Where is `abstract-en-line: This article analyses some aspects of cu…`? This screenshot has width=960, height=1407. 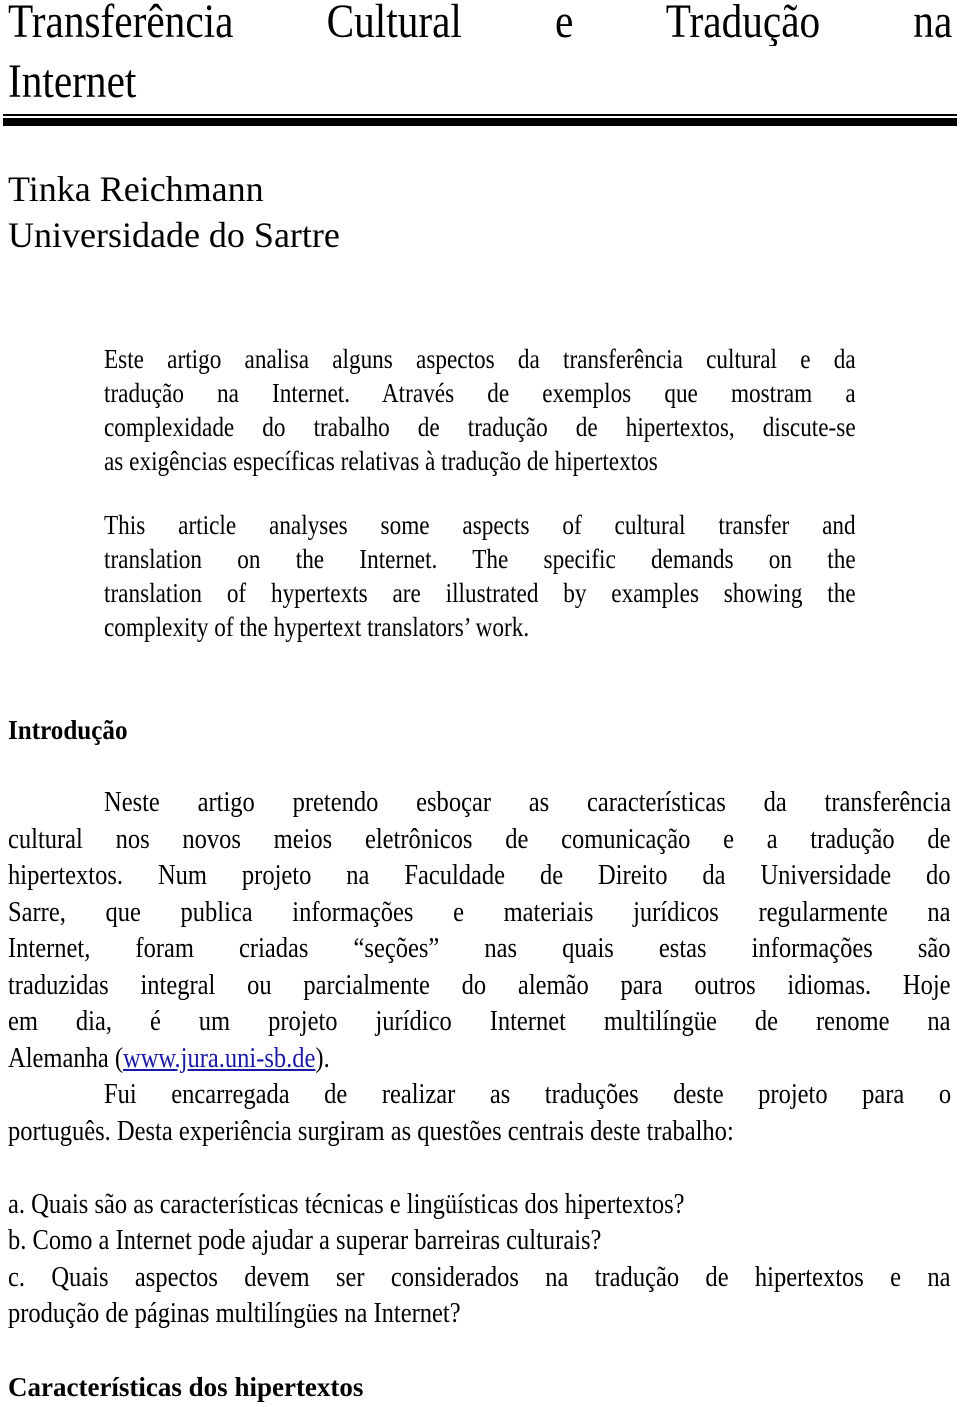
abstract-en-line: This article analyses some aspects of cu… is located at coordinates (480, 525).